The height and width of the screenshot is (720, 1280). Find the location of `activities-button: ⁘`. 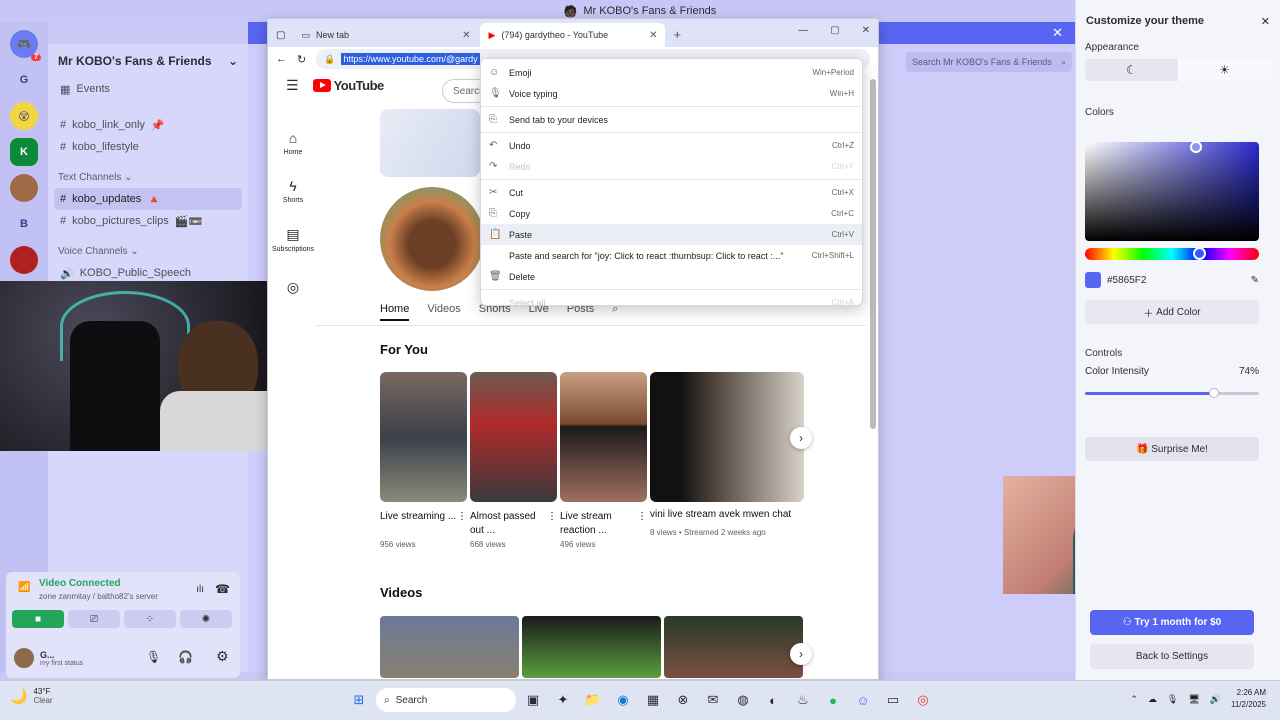

activities-button: ⁘ is located at coordinates (150, 619).